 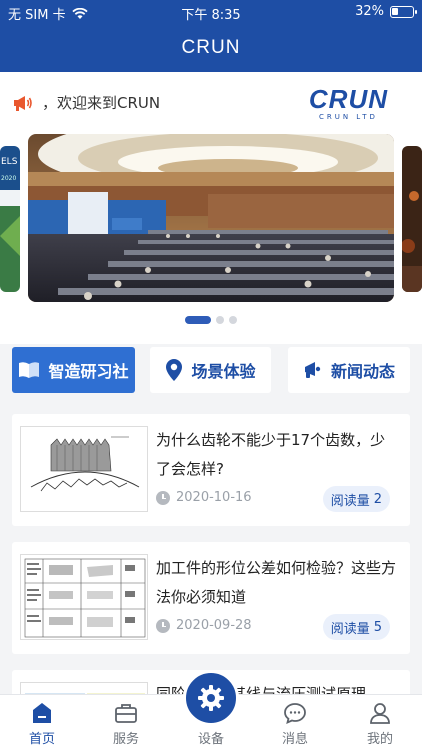 I want to click on logo-word: CRUN, so click(x=348, y=99).